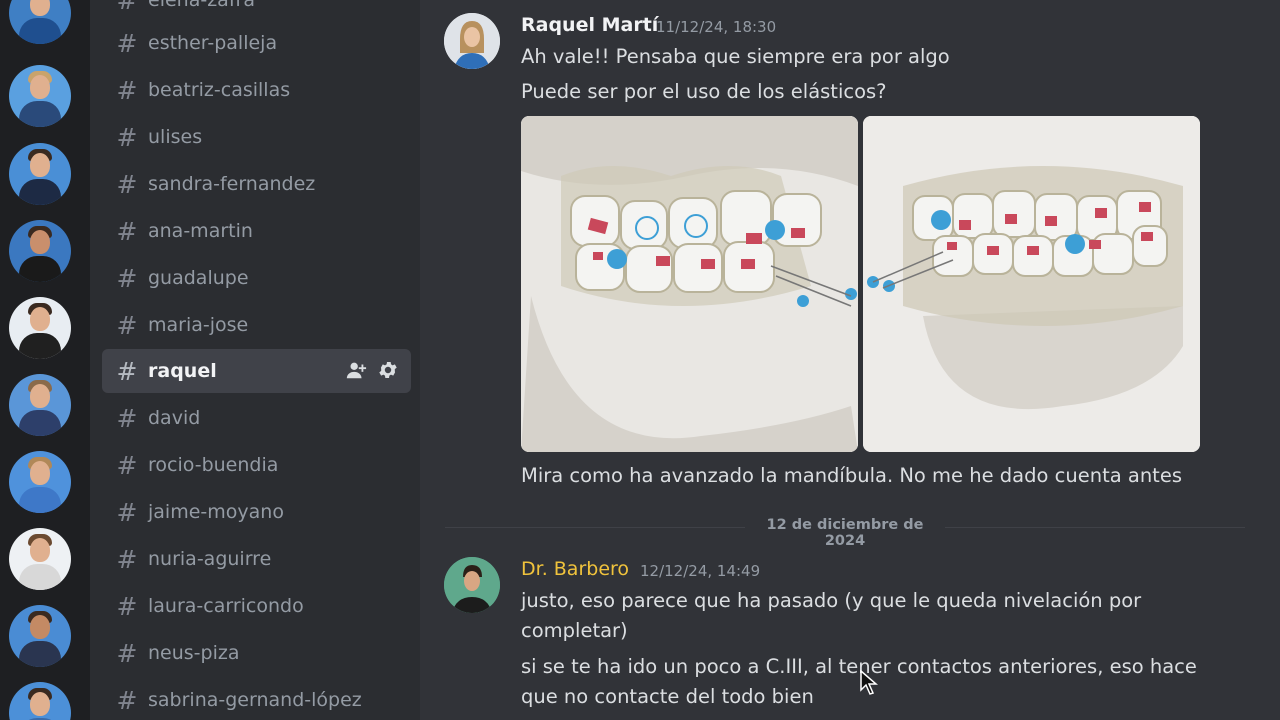 The width and height of the screenshot is (1280, 720). I want to click on channel-label: jaime-moyano, so click(216, 512).